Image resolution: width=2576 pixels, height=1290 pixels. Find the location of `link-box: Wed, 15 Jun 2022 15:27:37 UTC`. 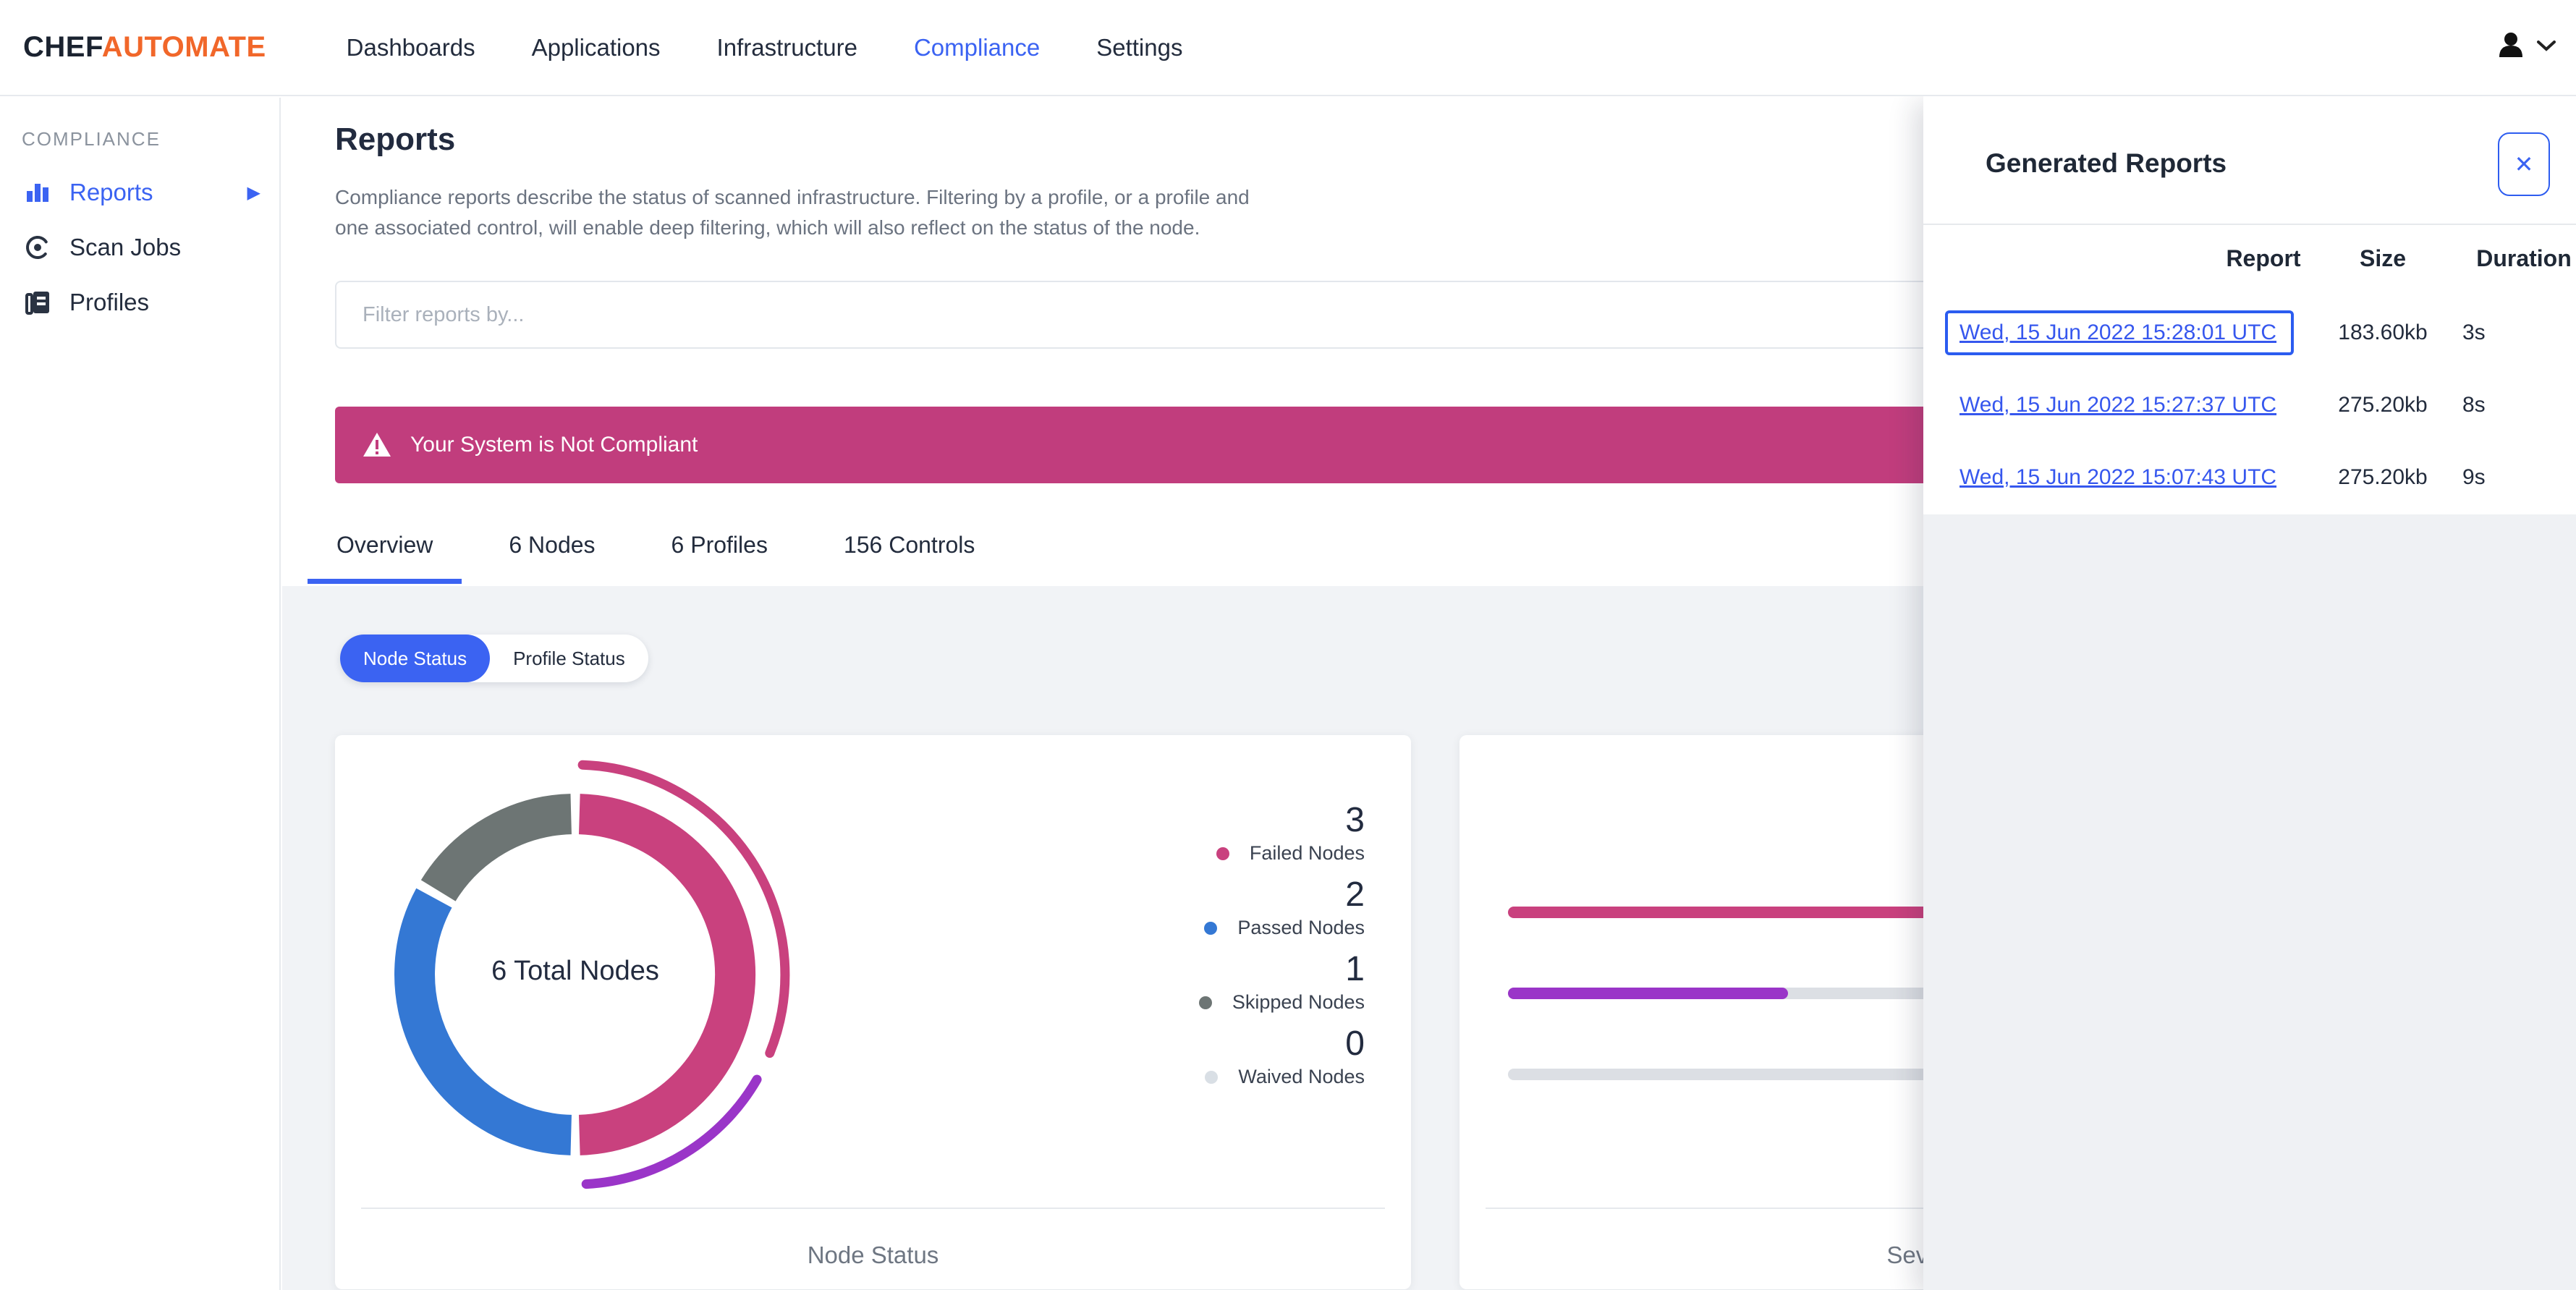

link-box: Wed, 15 Jun 2022 15:27:37 UTC is located at coordinates (2119, 405).